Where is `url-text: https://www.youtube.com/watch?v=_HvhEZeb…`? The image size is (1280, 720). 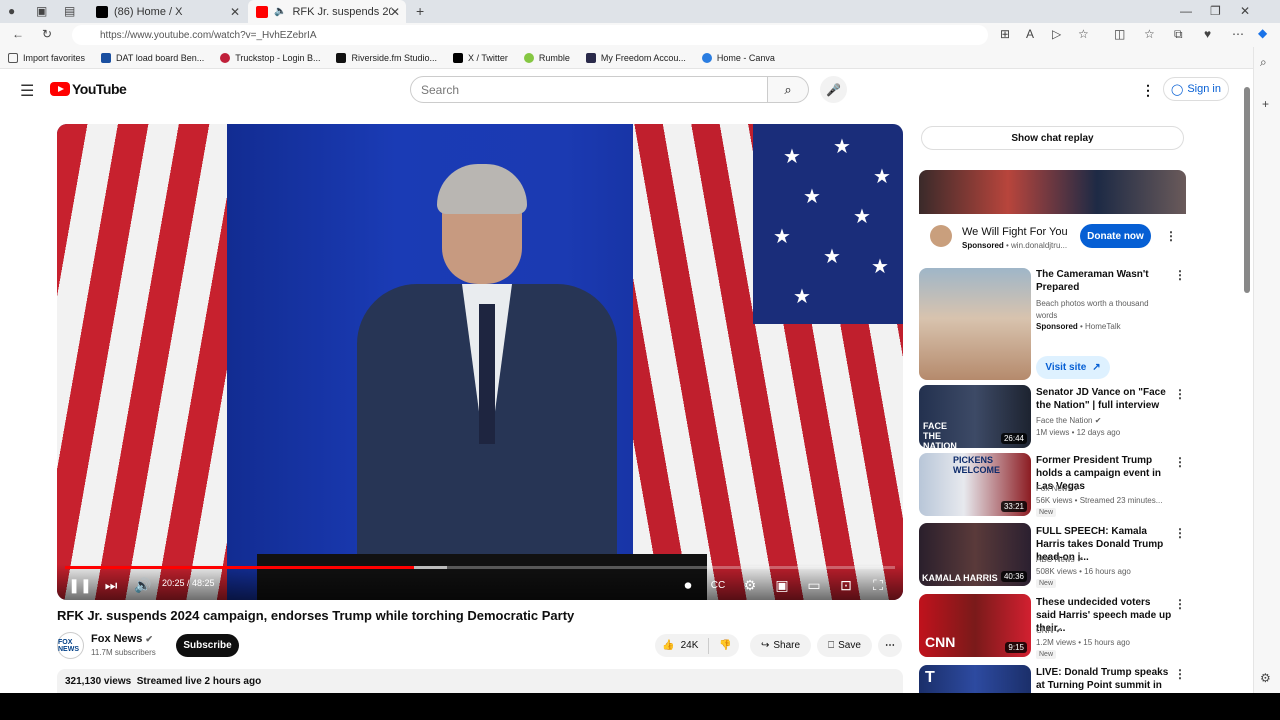
url-text: https://www.youtube.com/watch?v=_HvhEZeb… is located at coordinates (208, 35).